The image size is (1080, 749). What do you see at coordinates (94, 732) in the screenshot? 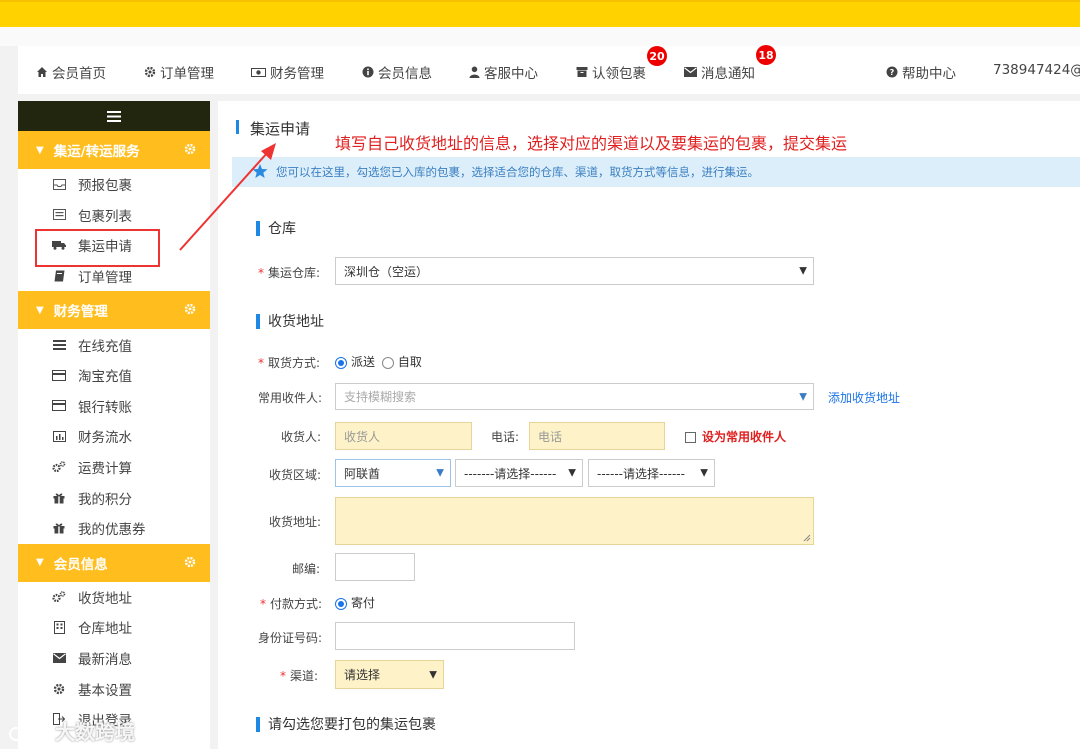
I see `watermark-text: 大数跨境` at bounding box center [94, 732].